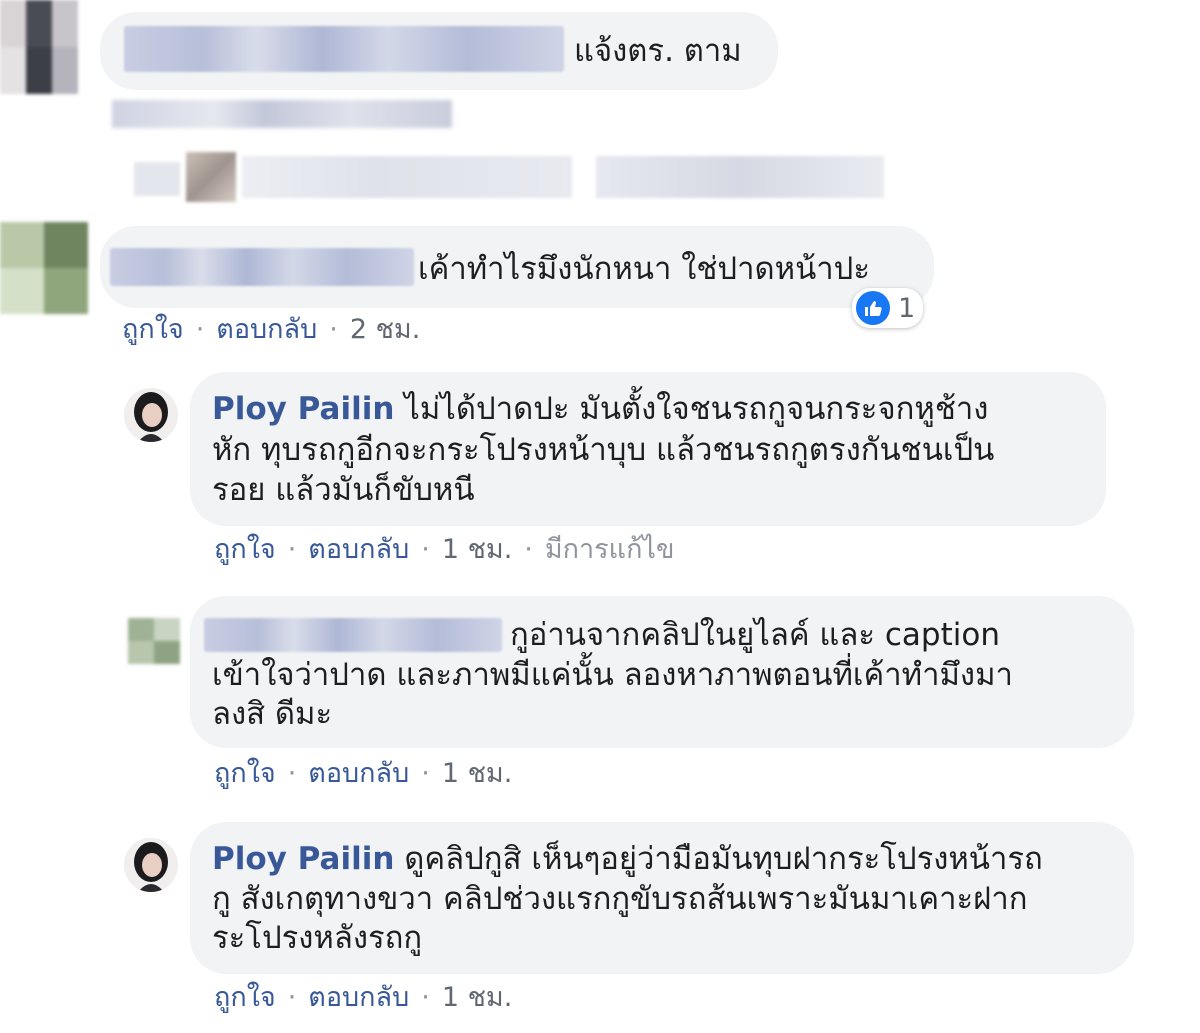  Describe the element at coordinates (272, 714) in the screenshot. I see `reply-2-text-3: ลงสิ ดีมะ` at that location.